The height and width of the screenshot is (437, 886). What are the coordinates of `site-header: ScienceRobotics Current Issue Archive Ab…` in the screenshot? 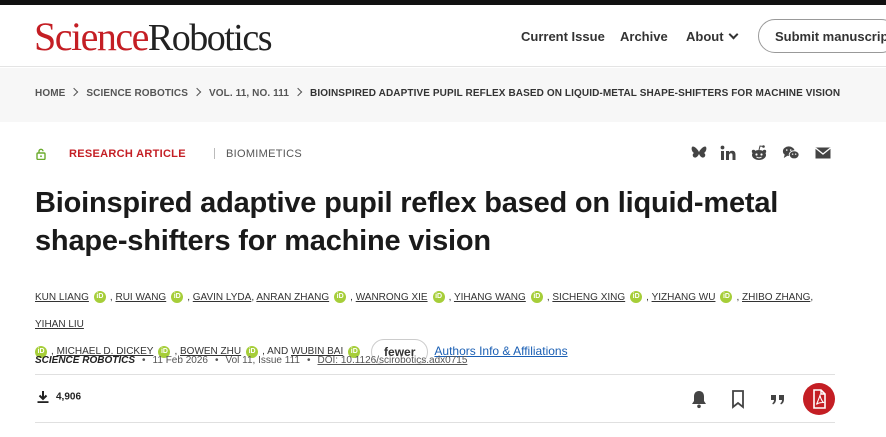 It's located at (443, 36).